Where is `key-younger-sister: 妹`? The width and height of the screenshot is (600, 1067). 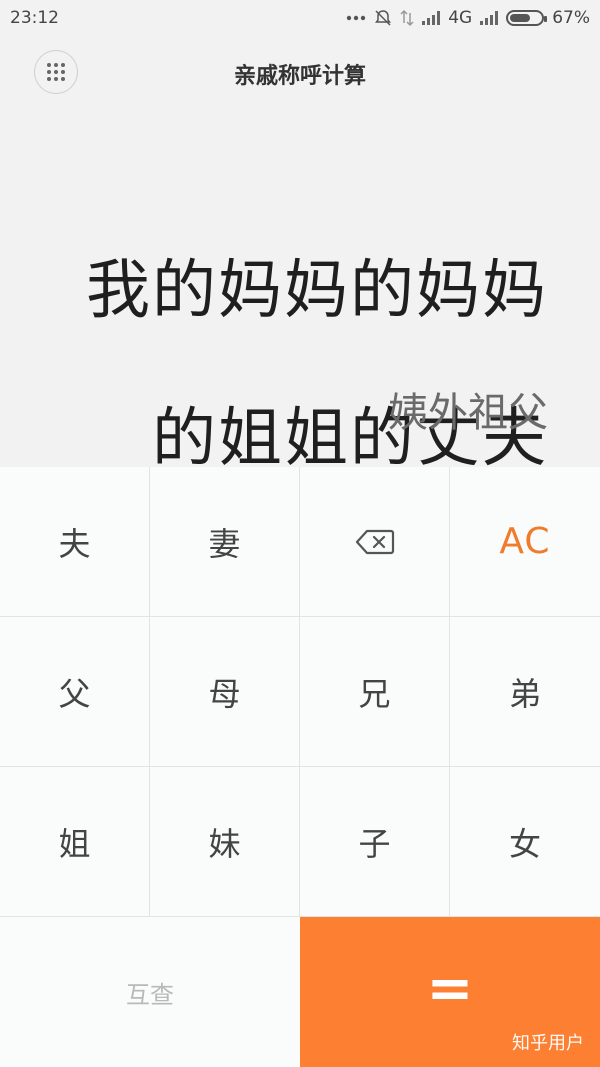 key-younger-sister: 妹 is located at coordinates (225, 842).